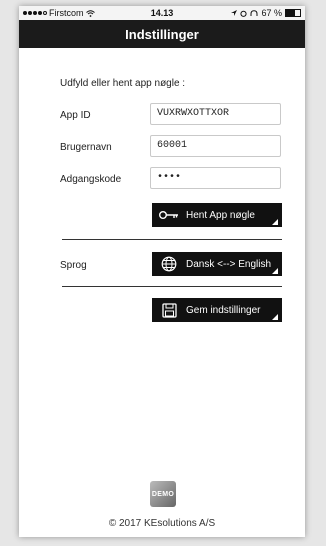 This screenshot has height=546, width=326. Describe the element at coordinates (73, 265) in the screenshot. I see `language-label: Sprog` at that location.